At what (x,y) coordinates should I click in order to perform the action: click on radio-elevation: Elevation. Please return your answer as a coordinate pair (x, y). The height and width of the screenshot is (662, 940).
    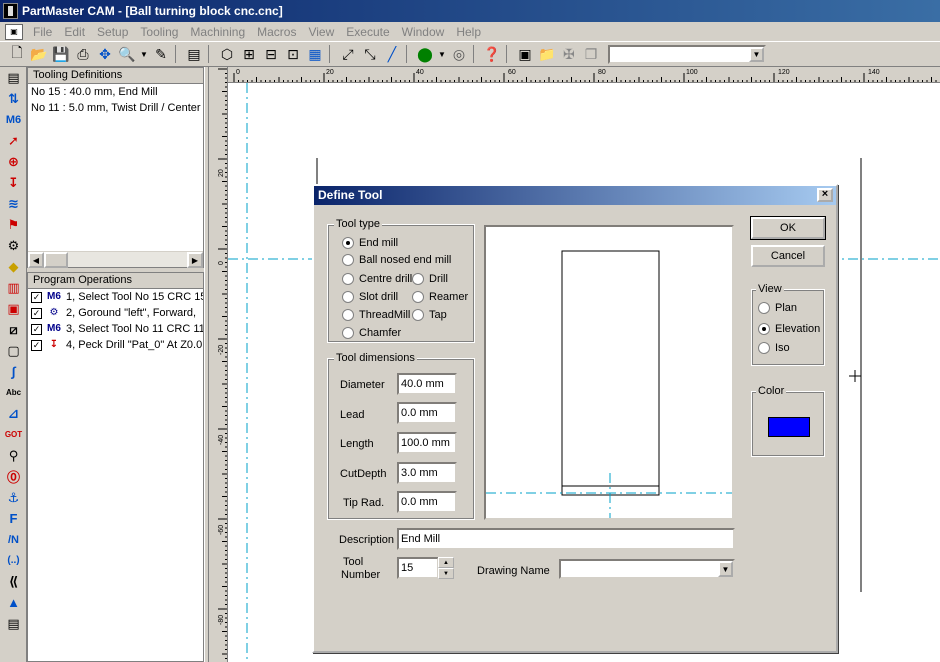
    Looking at the image, I should click on (789, 329).